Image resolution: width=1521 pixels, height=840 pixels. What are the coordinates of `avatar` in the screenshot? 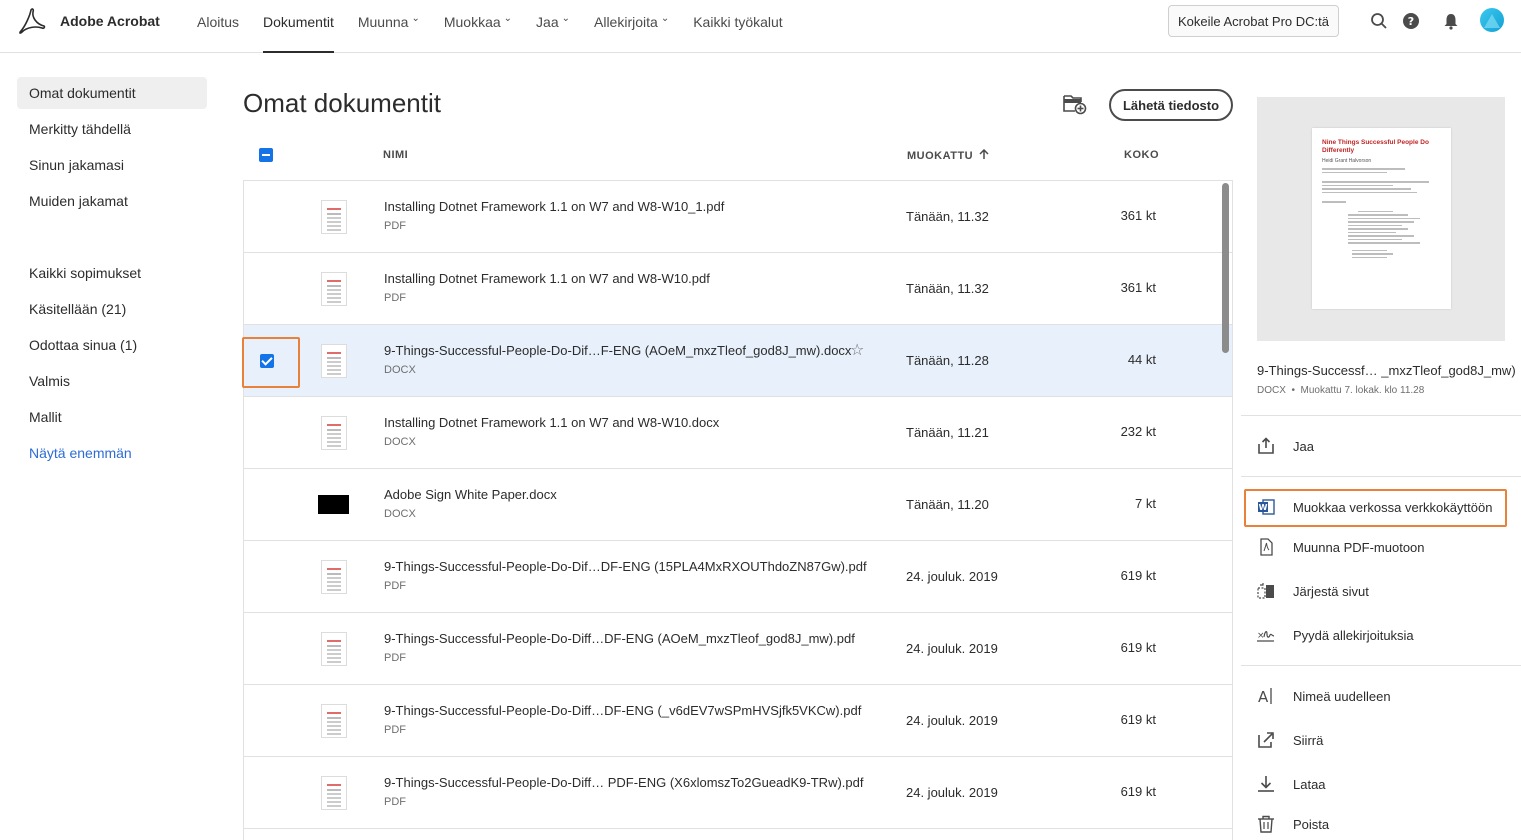 It's located at (1492, 20).